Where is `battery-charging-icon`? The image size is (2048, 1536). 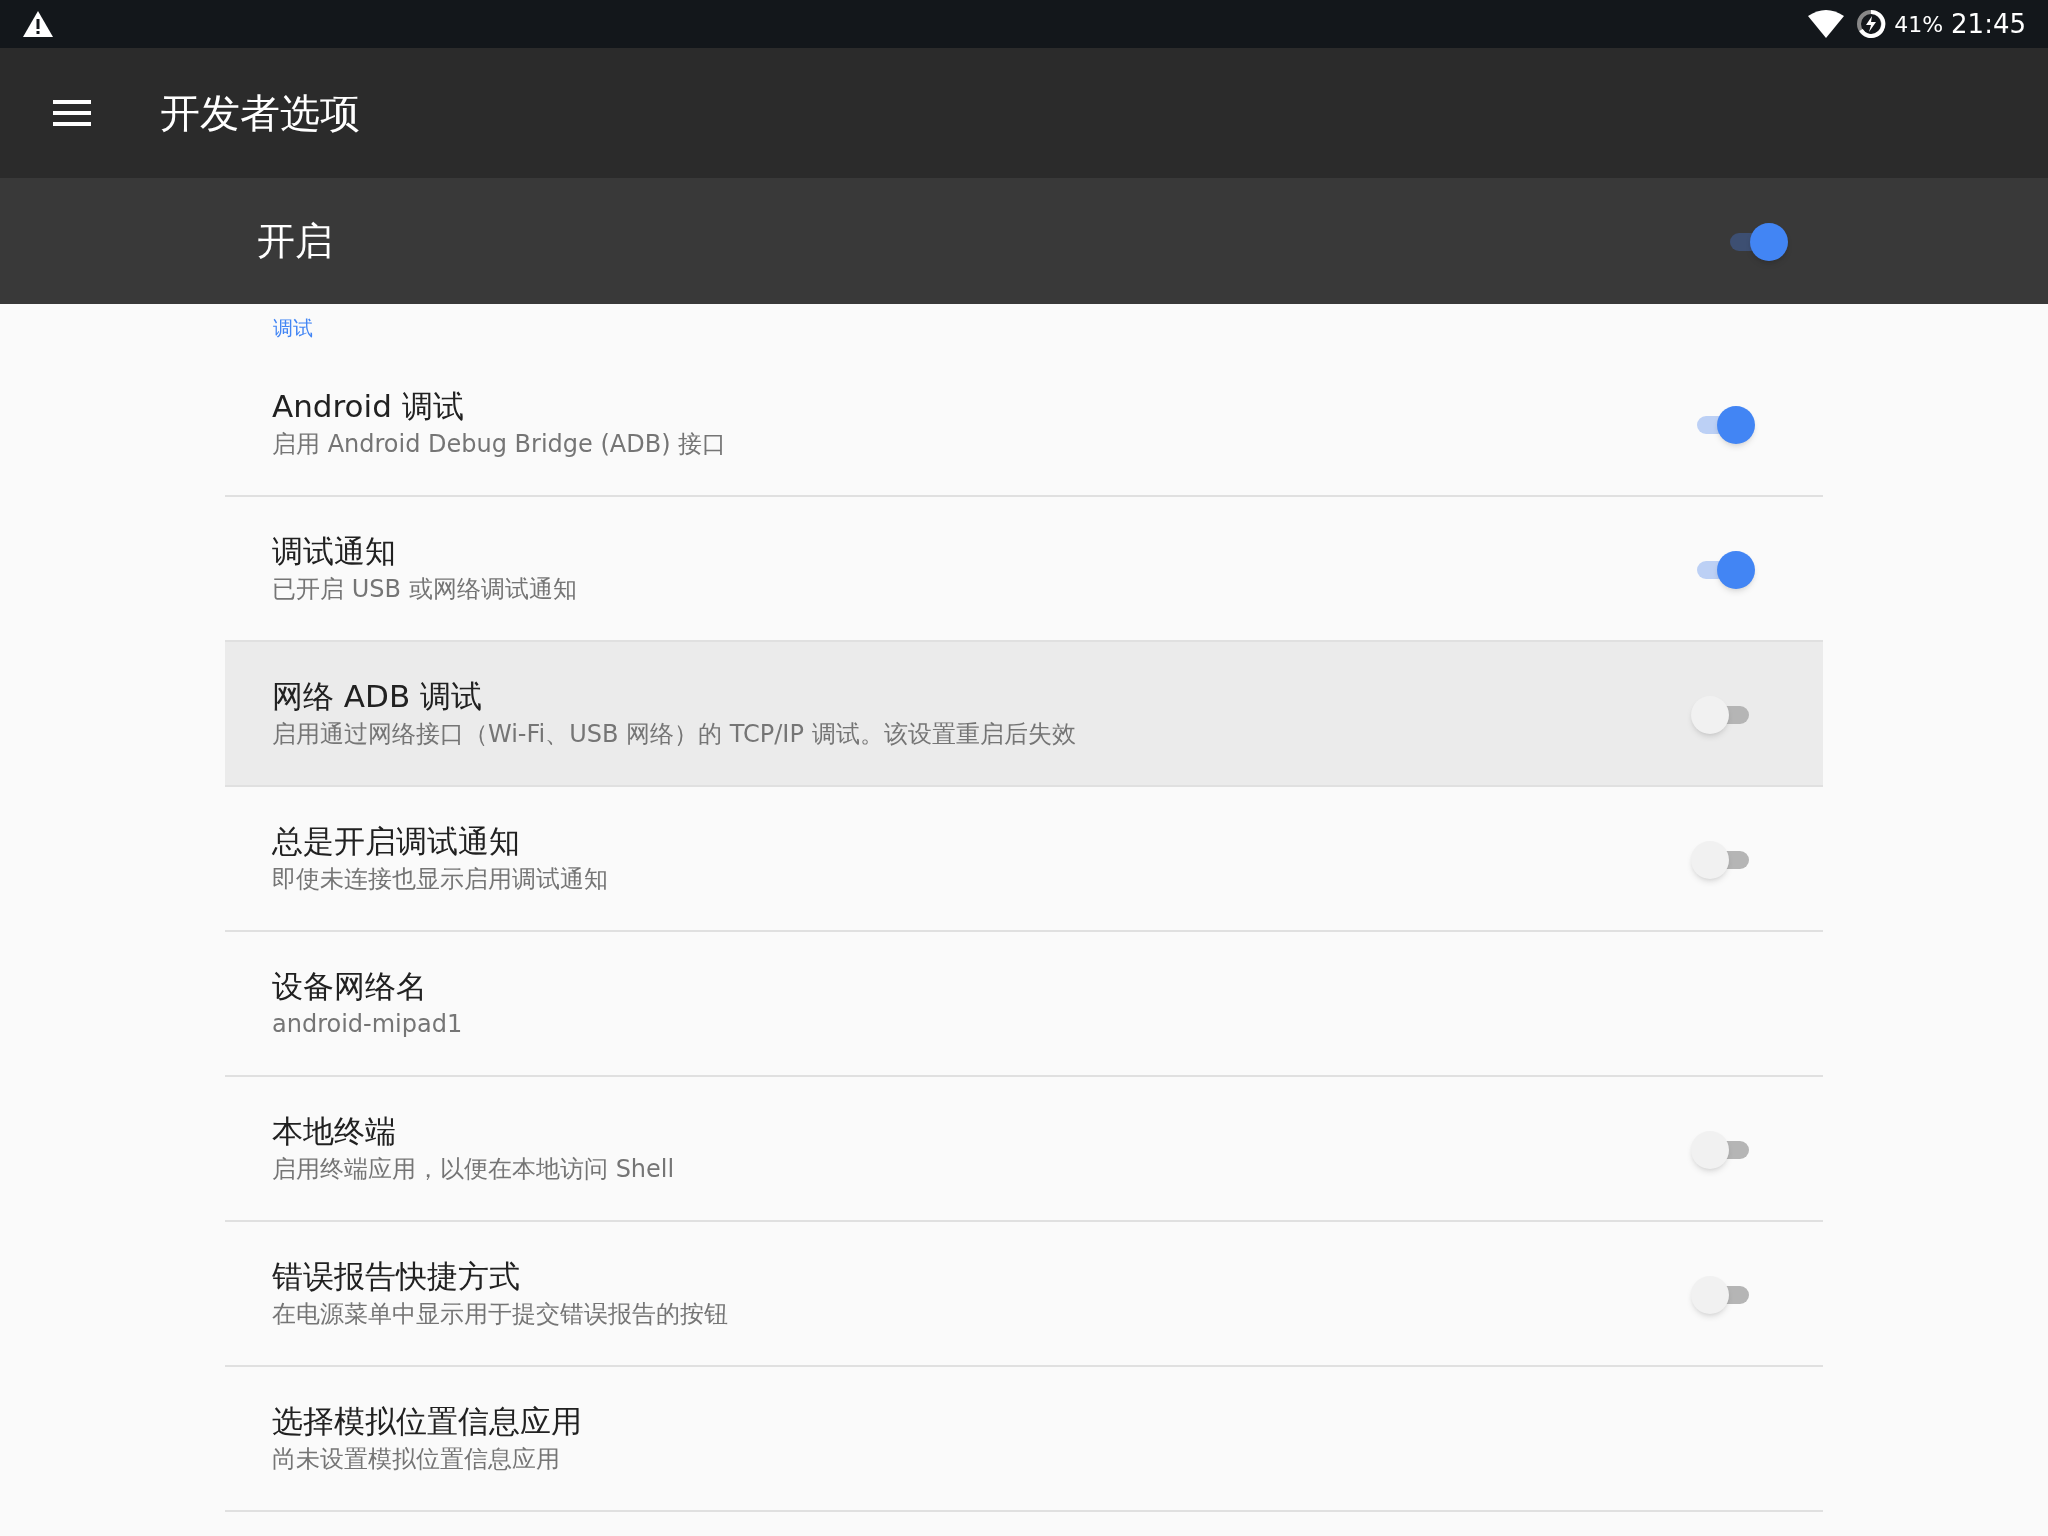 battery-charging-icon is located at coordinates (1871, 24).